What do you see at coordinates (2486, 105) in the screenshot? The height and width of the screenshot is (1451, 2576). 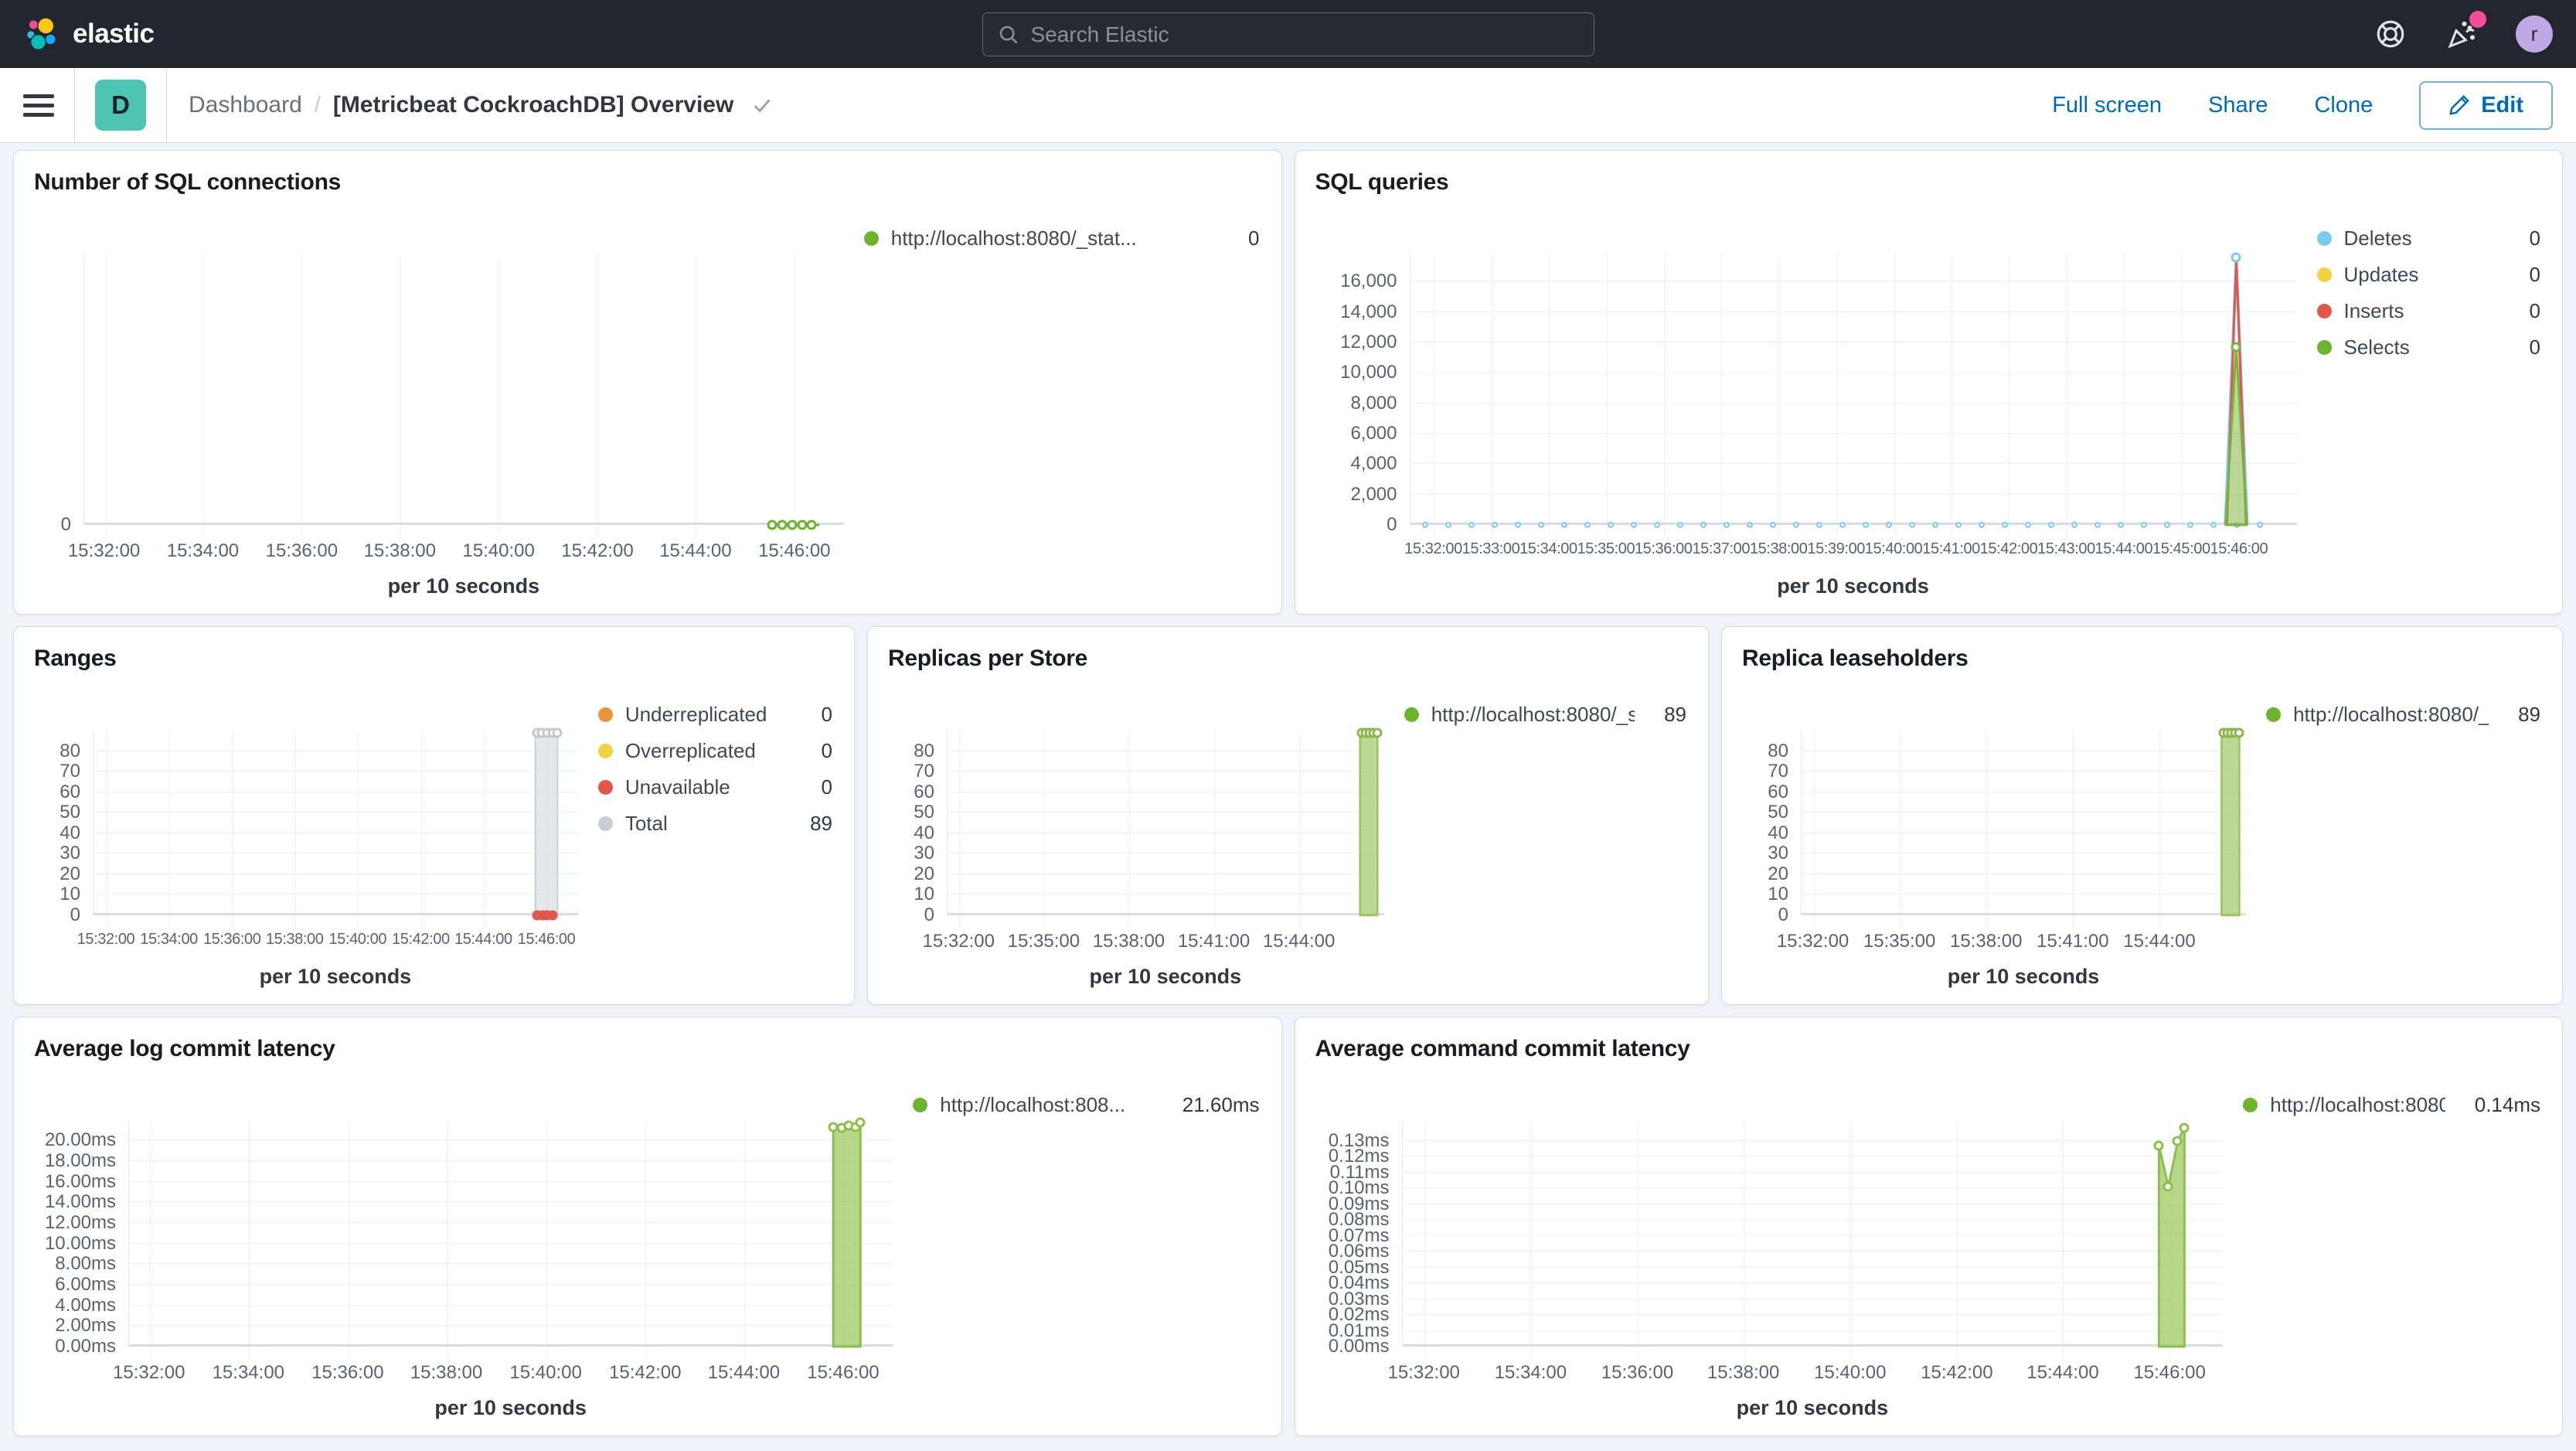 I see `edit-button: Edit` at bounding box center [2486, 105].